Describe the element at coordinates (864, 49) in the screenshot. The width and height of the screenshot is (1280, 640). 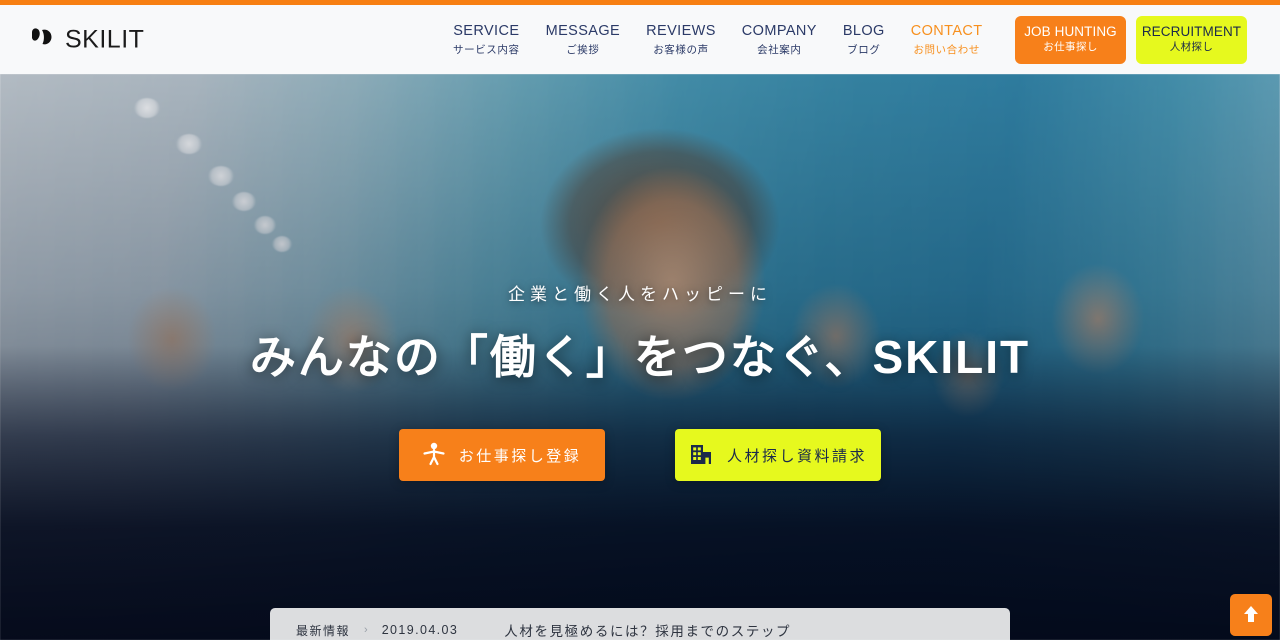
I see `nav-label-ja: ブログ` at that location.